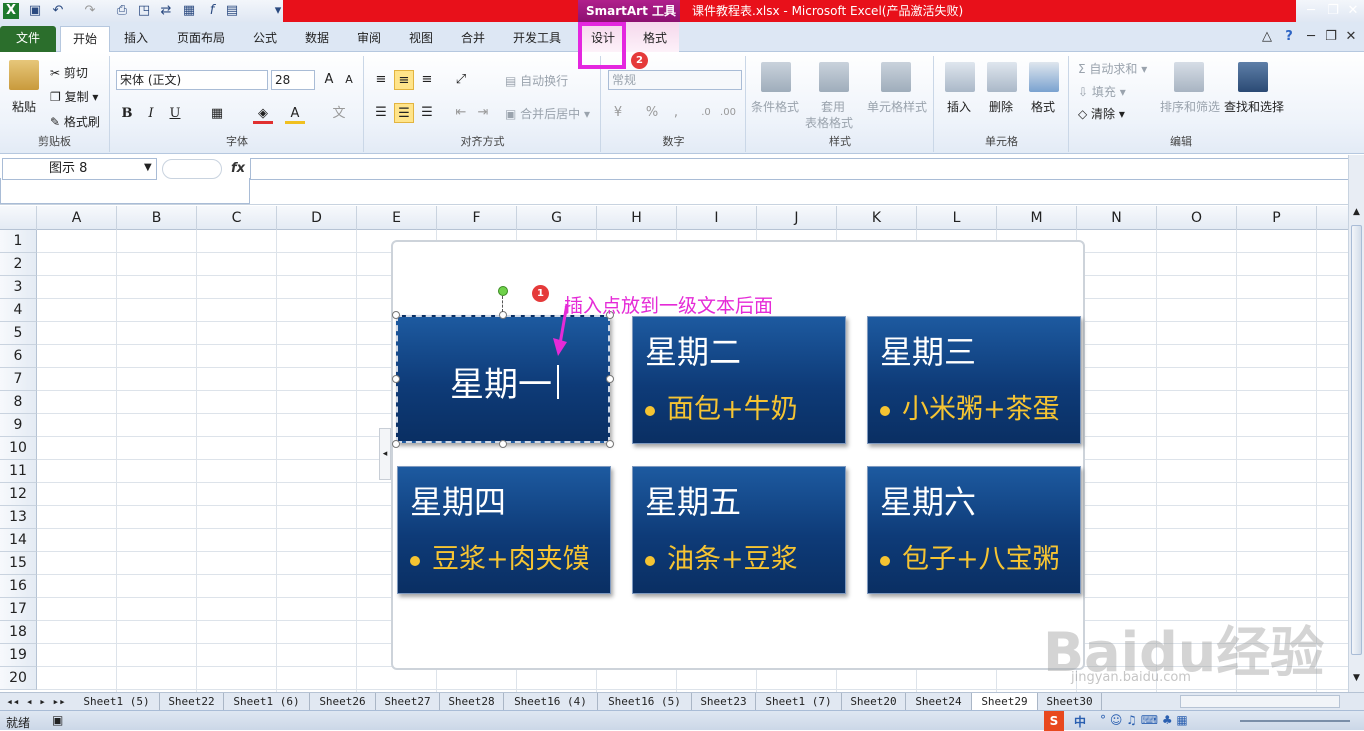 The height and width of the screenshot is (731, 1364). Describe the element at coordinates (157, 218) in the screenshot. I see `col-header: B` at that location.